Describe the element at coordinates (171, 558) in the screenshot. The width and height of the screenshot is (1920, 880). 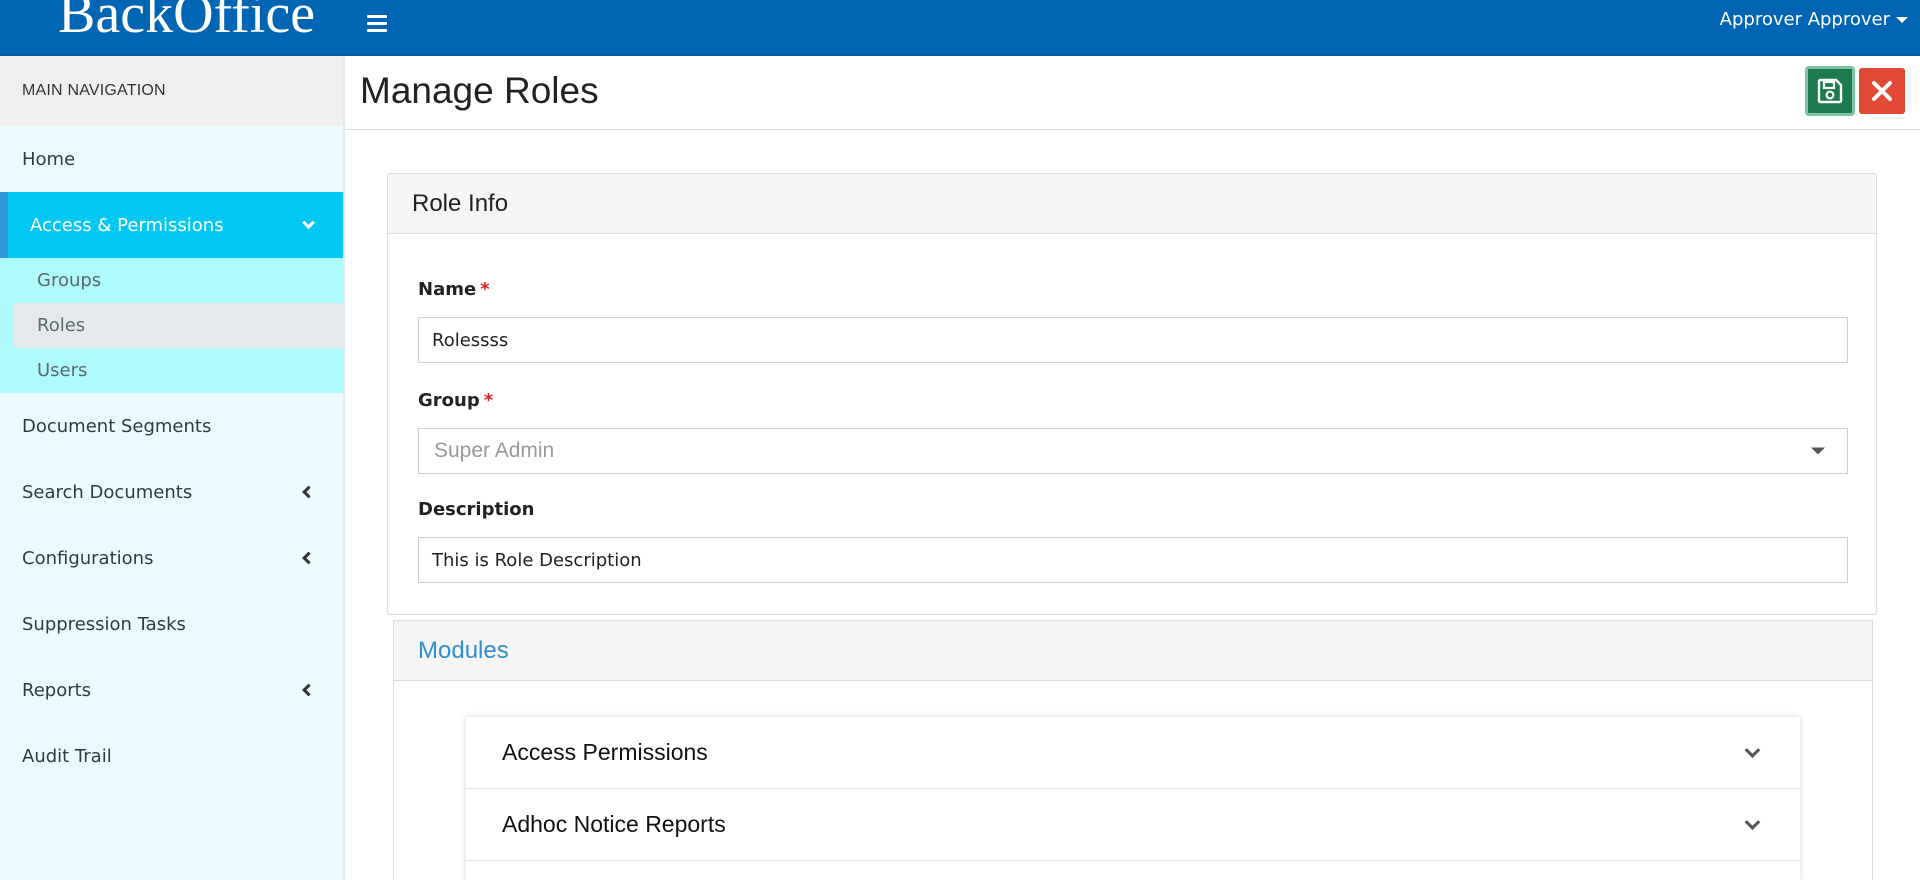
I see `sidebar-item-configurations: Configurations` at that location.